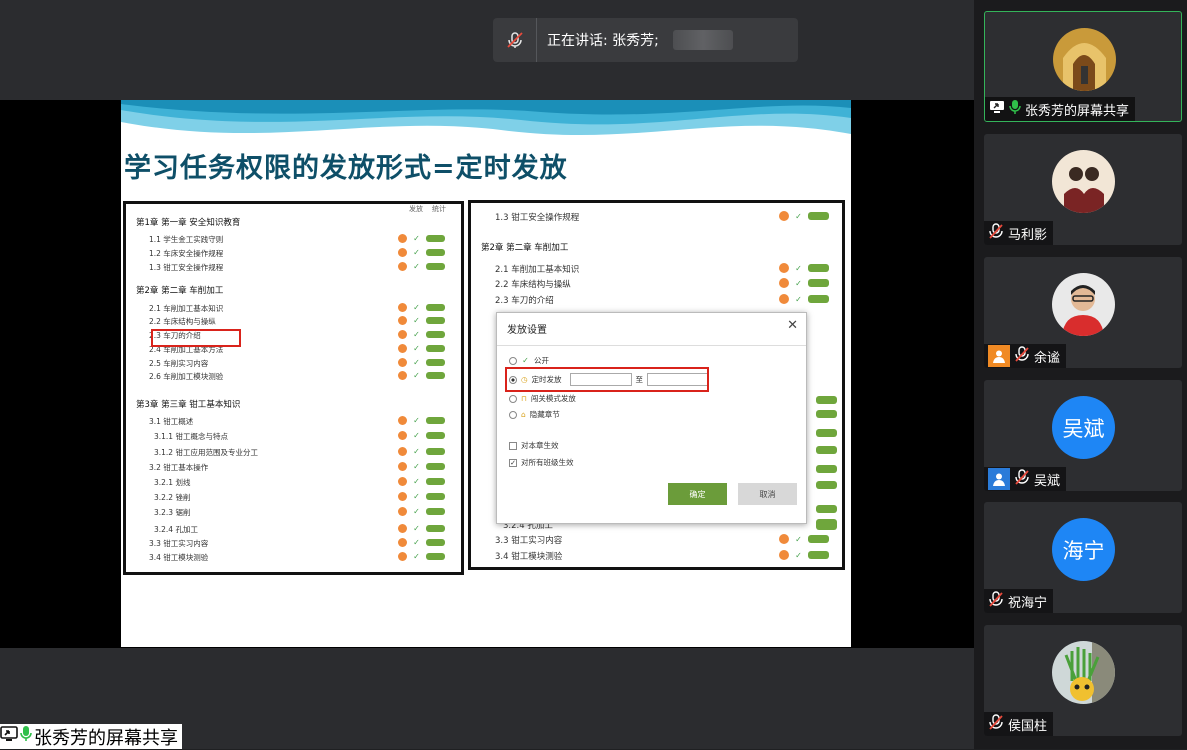 The width and height of the screenshot is (1187, 750). I want to click on option-public: ✓ 公开, so click(529, 360).